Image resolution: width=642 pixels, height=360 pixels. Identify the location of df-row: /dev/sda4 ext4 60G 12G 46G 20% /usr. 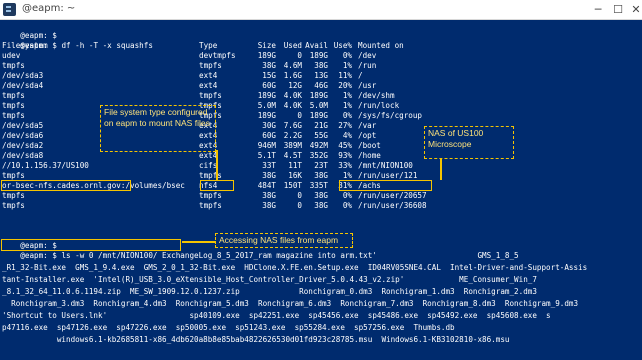
(322, 86).